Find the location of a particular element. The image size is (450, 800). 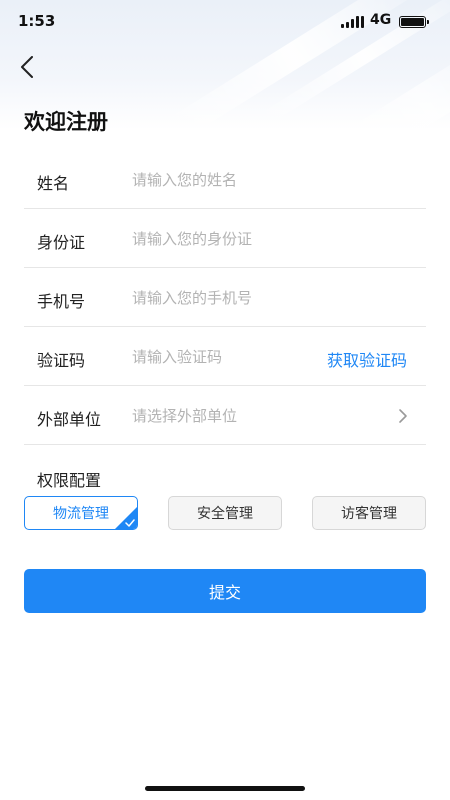

name-input is located at coordinates (222, 180).